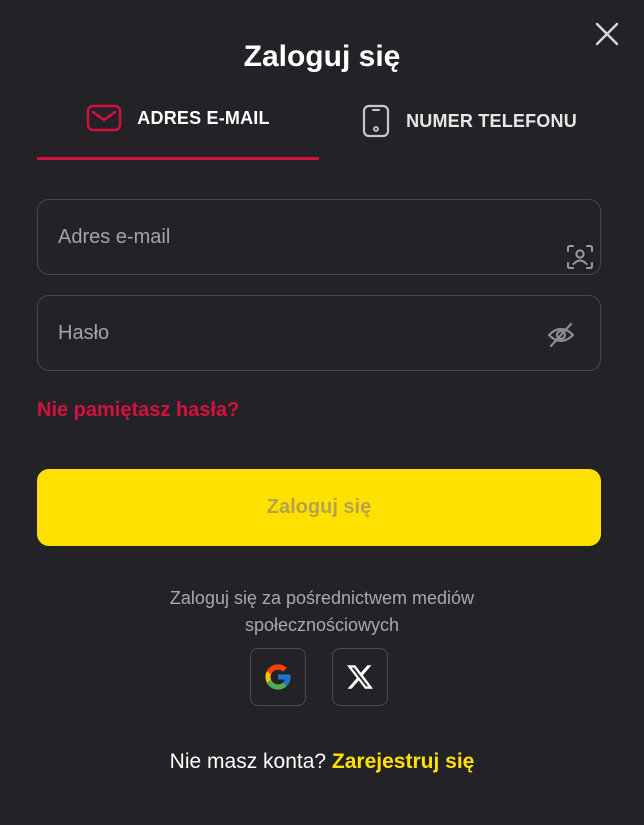 This screenshot has height=825, width=644. I want to click on email-field, so click(319, 237).